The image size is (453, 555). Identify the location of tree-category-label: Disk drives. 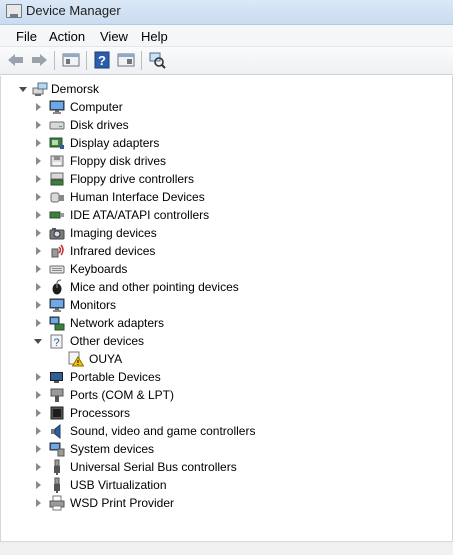
(99, 125).